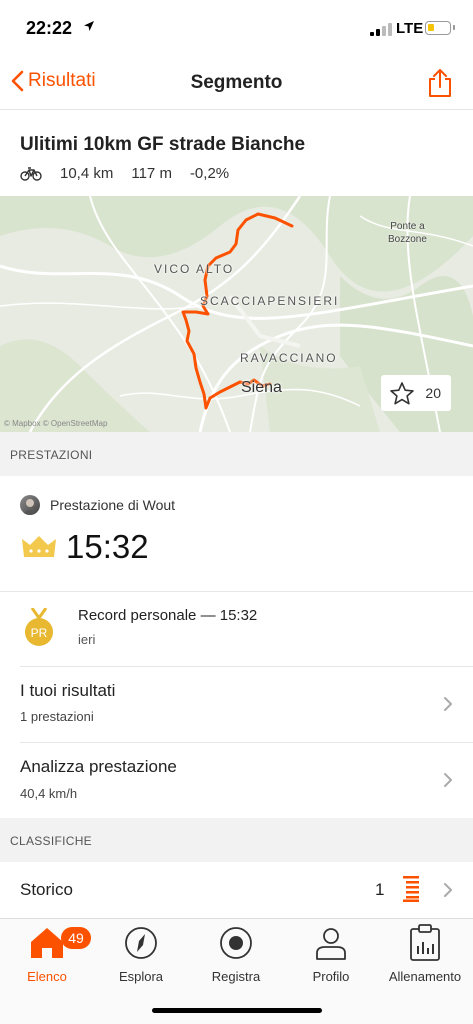  Describe the element at coordinates (440, 28) in the screenshot. I see `battery-icon` at that location.